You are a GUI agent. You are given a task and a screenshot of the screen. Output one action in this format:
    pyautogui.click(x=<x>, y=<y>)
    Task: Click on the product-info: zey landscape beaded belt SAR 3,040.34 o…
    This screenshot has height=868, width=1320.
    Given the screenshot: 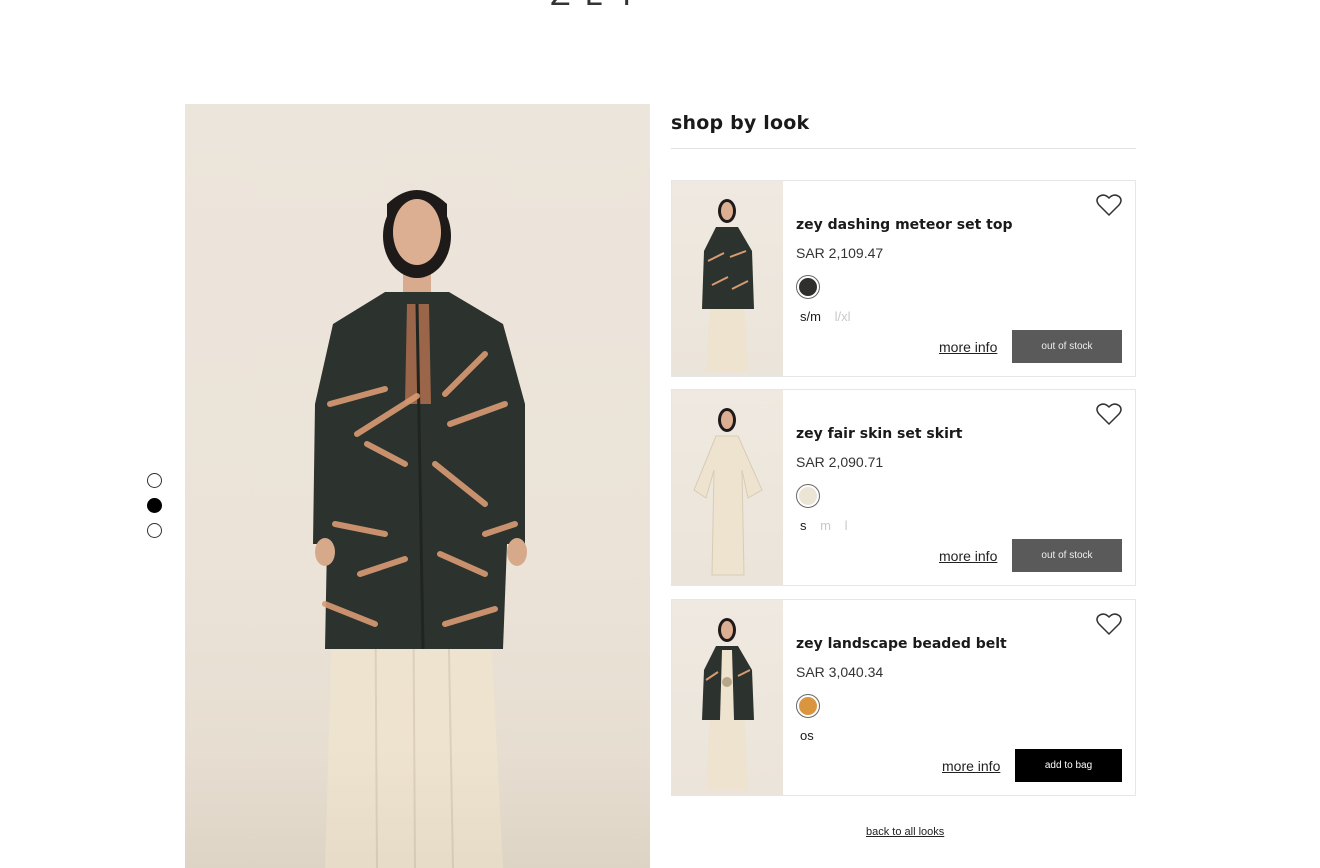 What is the action you would take?
    pyautogui.click(x=965, y=697)
    